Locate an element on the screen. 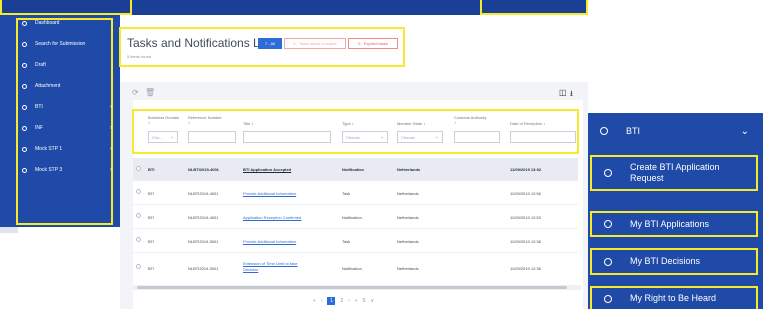 Image resolution: width=763 pixels, height=309 pixels. page-size-select: 5 is located at coordinates (364, 301).